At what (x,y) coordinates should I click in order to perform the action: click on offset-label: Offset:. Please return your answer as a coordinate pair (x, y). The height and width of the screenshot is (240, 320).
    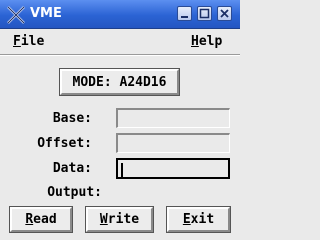
    Looking at the image, I should click on (64, 143).